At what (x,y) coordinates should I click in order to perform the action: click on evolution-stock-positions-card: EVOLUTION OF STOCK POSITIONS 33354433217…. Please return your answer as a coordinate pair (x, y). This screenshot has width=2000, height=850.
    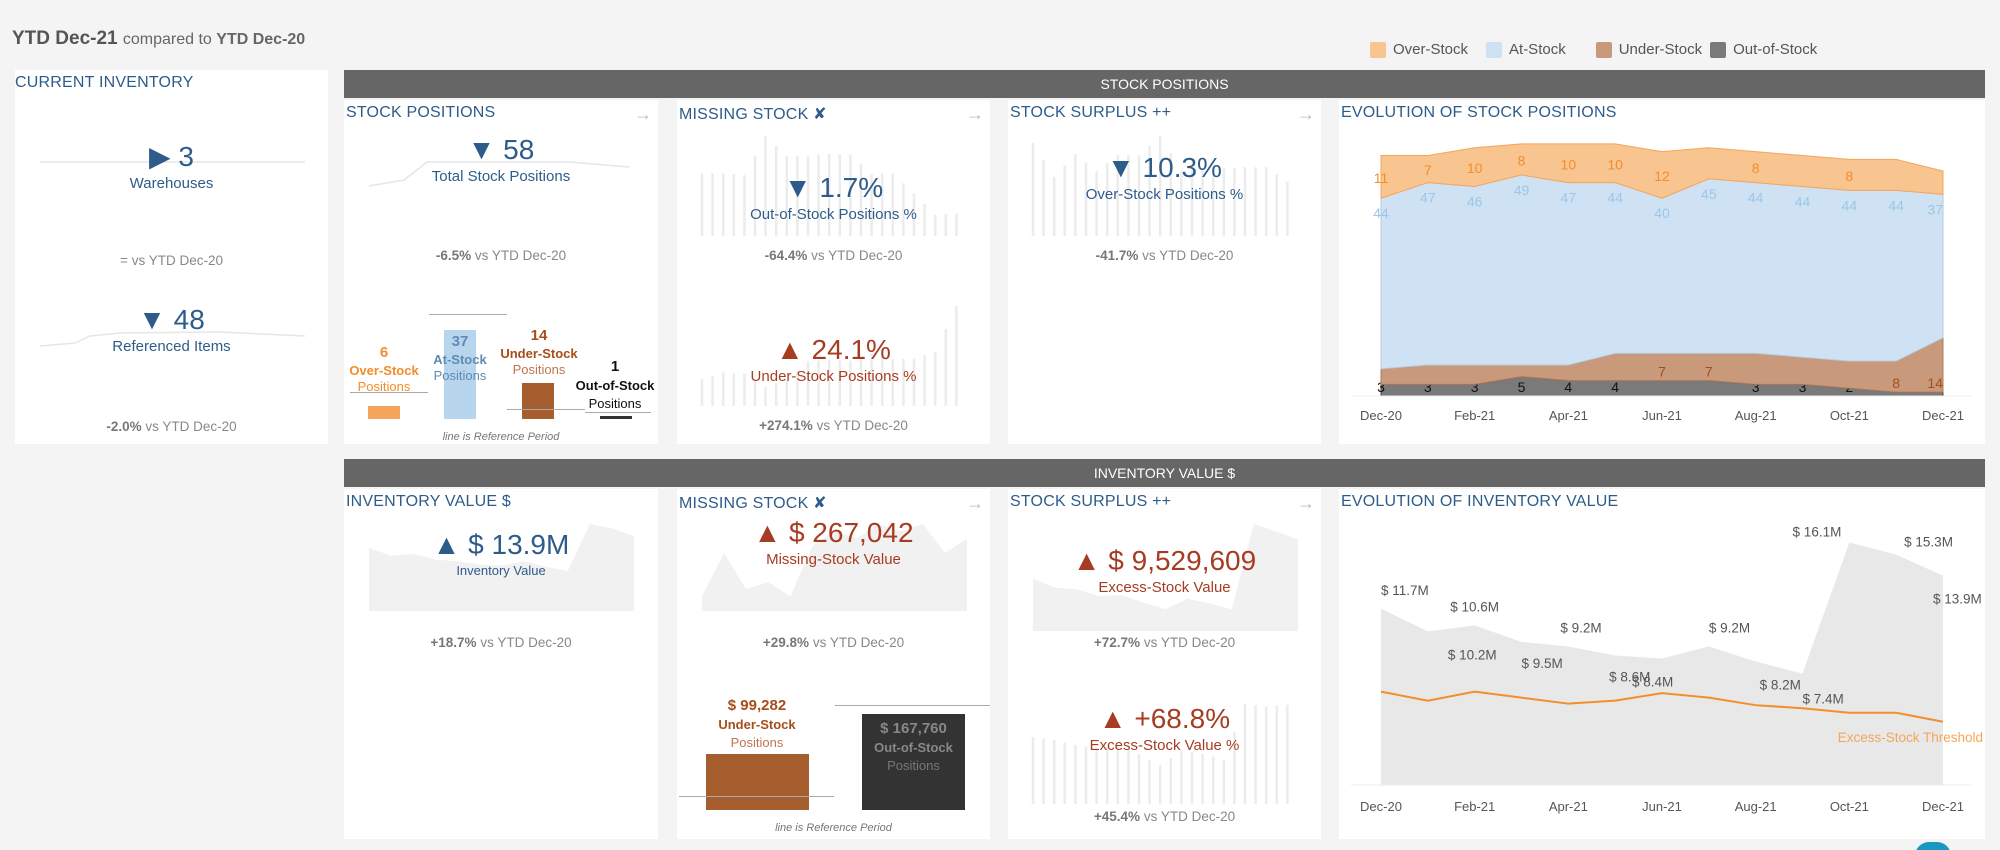
    Looking at the image, I should click on (1662, 272).